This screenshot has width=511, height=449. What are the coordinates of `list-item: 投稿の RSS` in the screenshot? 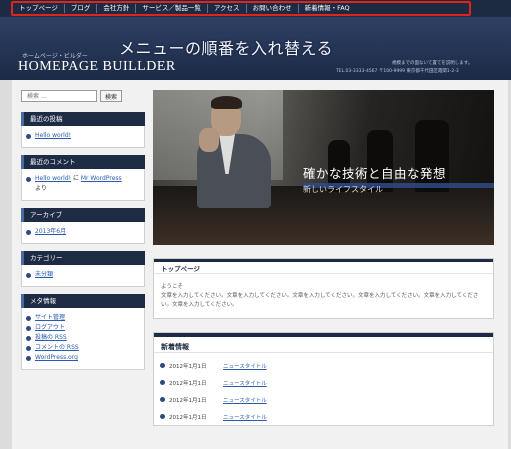 It's located at (83, 338).